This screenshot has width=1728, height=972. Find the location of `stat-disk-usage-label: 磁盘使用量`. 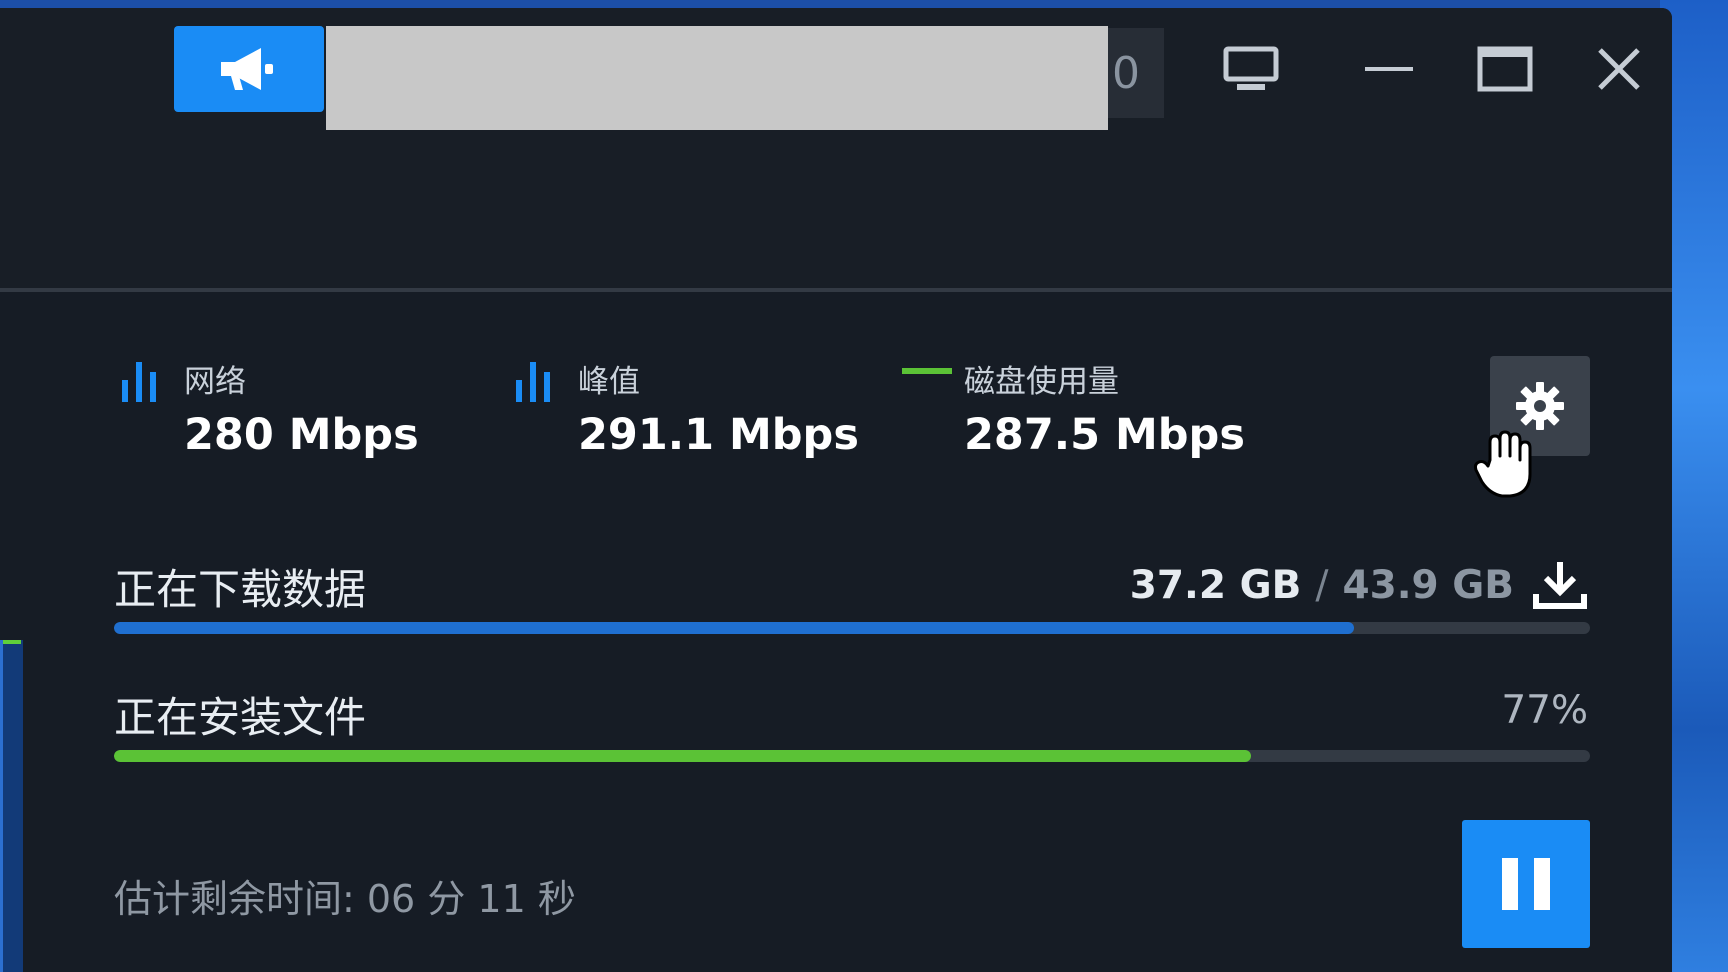

stat-disk-usage-label: 磁盘使用量 is located at coordinates (1041, 382).